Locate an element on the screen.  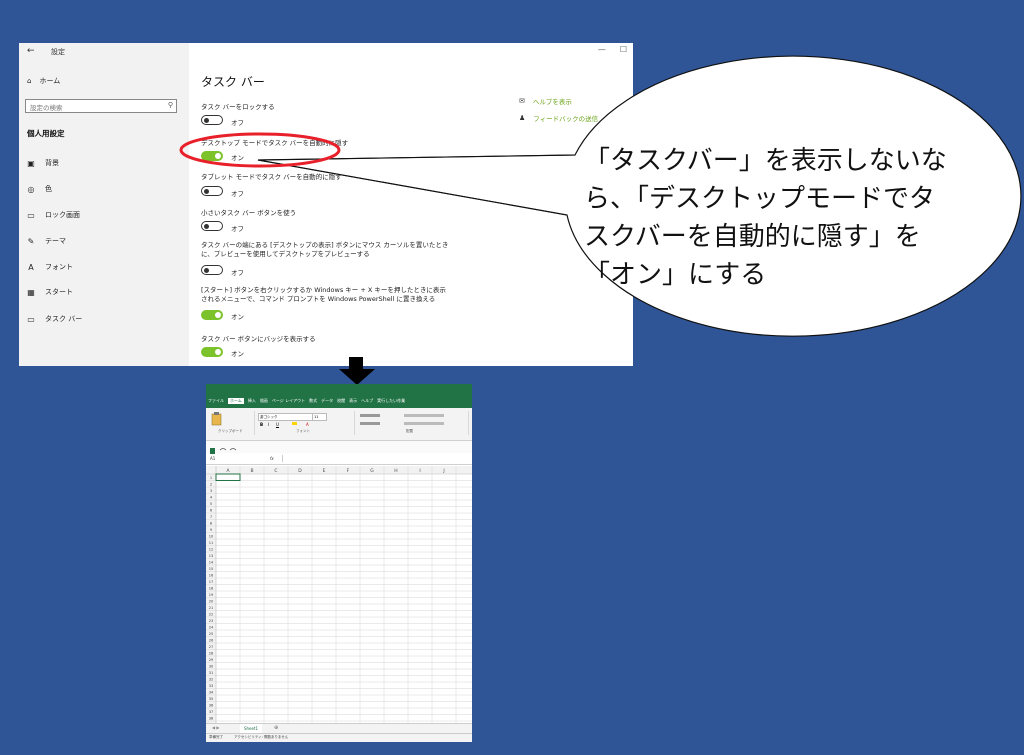
column-header: G is located at coordinates (372, 471).